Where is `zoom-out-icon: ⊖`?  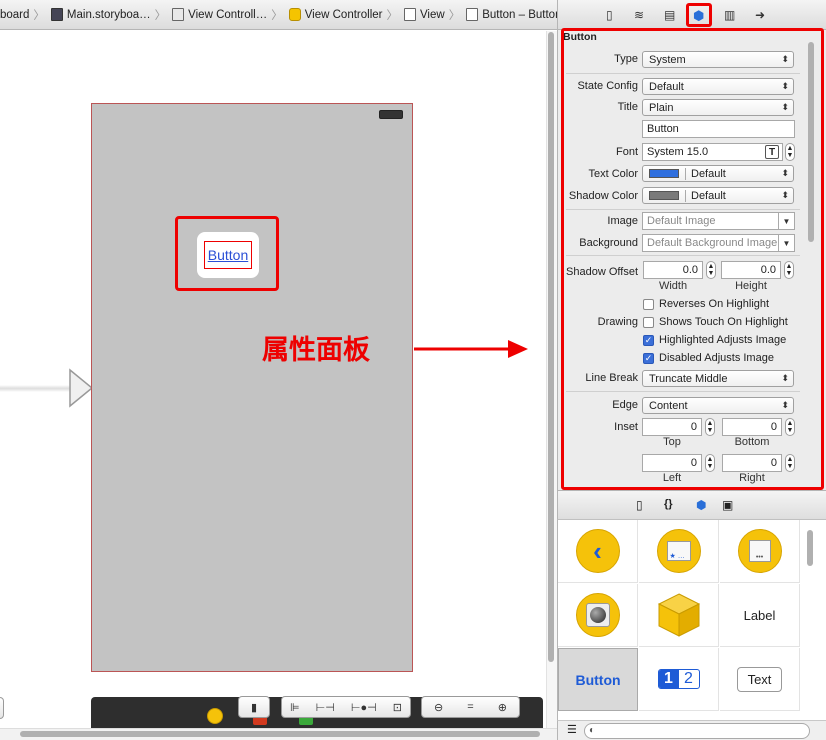 zoom-out-icon: ⊖ is located at coordinates (438, 707).